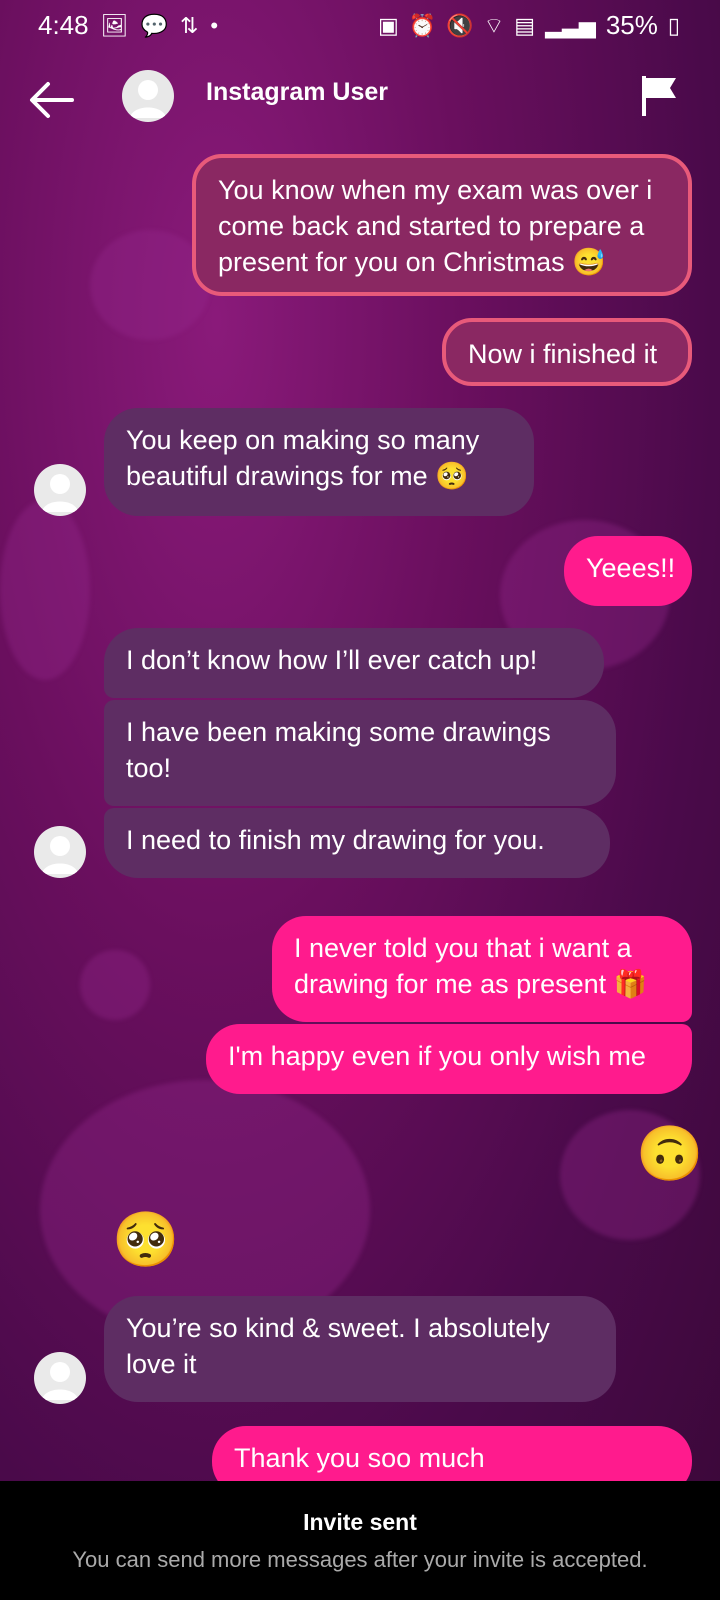  Describe the element at coordinates (145, 1240) in the screenshot. I see `emoji-message-received: 🥺` at that location.